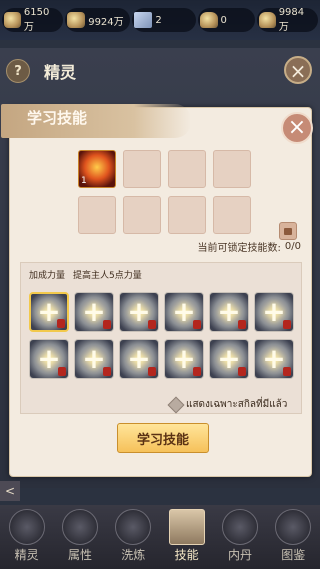 This screenshot has height=569, width=320. What do you see at coordinates (143, 20) in the screenshot?
I see `crystal-icon` at bounding box center [143, 20].